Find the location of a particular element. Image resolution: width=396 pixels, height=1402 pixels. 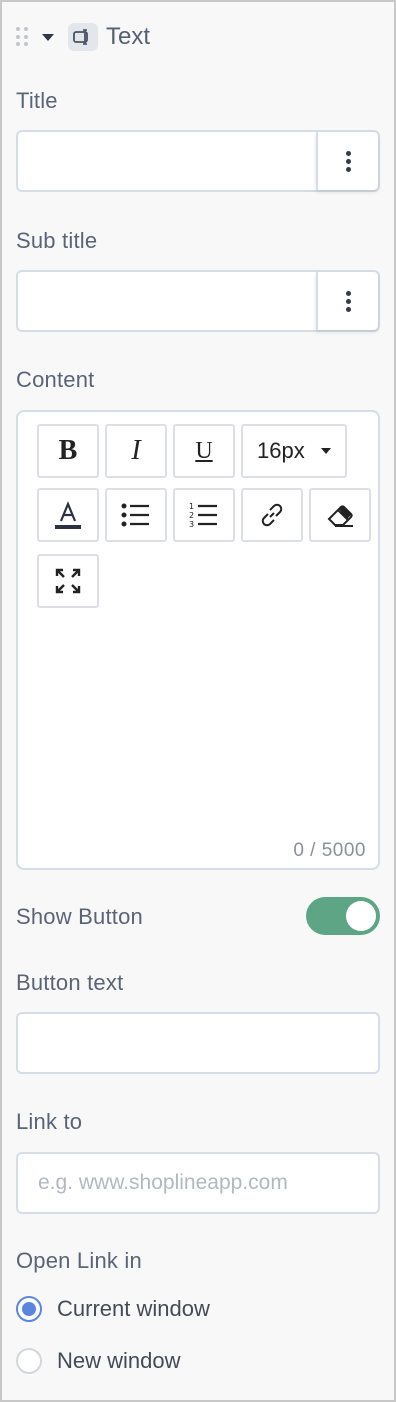

bullet-list-icon is located at coordinates (135, 515).